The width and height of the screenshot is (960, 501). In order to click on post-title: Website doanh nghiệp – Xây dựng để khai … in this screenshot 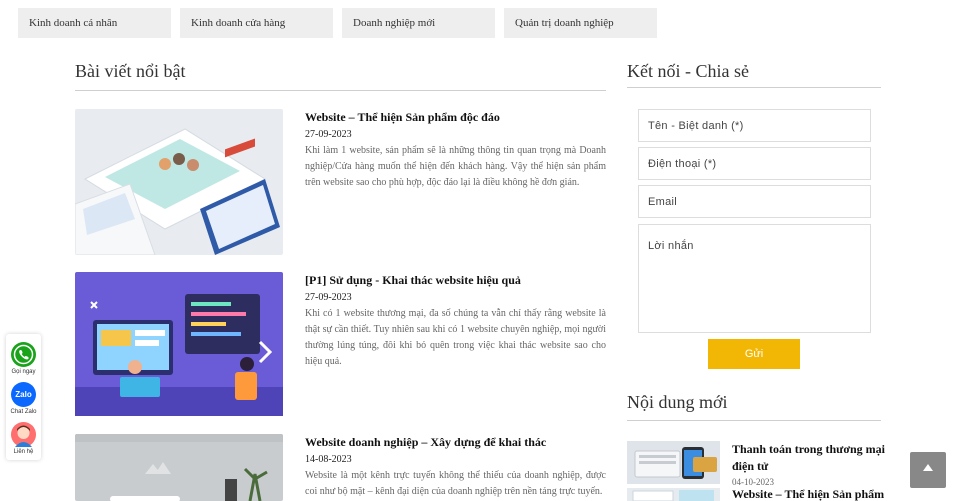, I will do `click(455, 442)`.